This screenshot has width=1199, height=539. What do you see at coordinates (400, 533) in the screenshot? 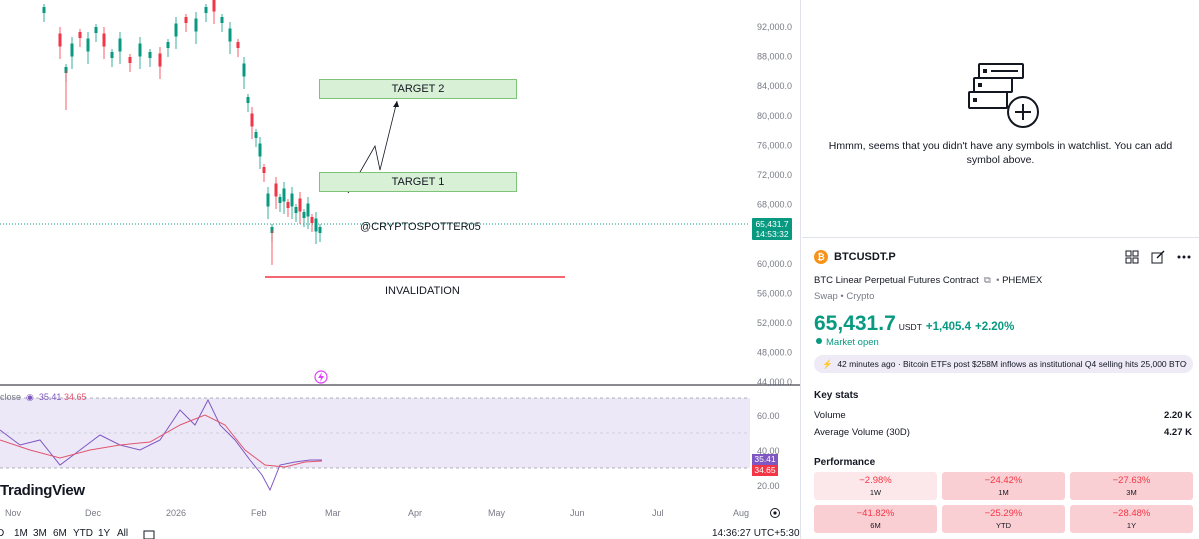
I see `range-selector: D 1M 3M 6M YTD 1Y All` at bounding box center [400, 533].